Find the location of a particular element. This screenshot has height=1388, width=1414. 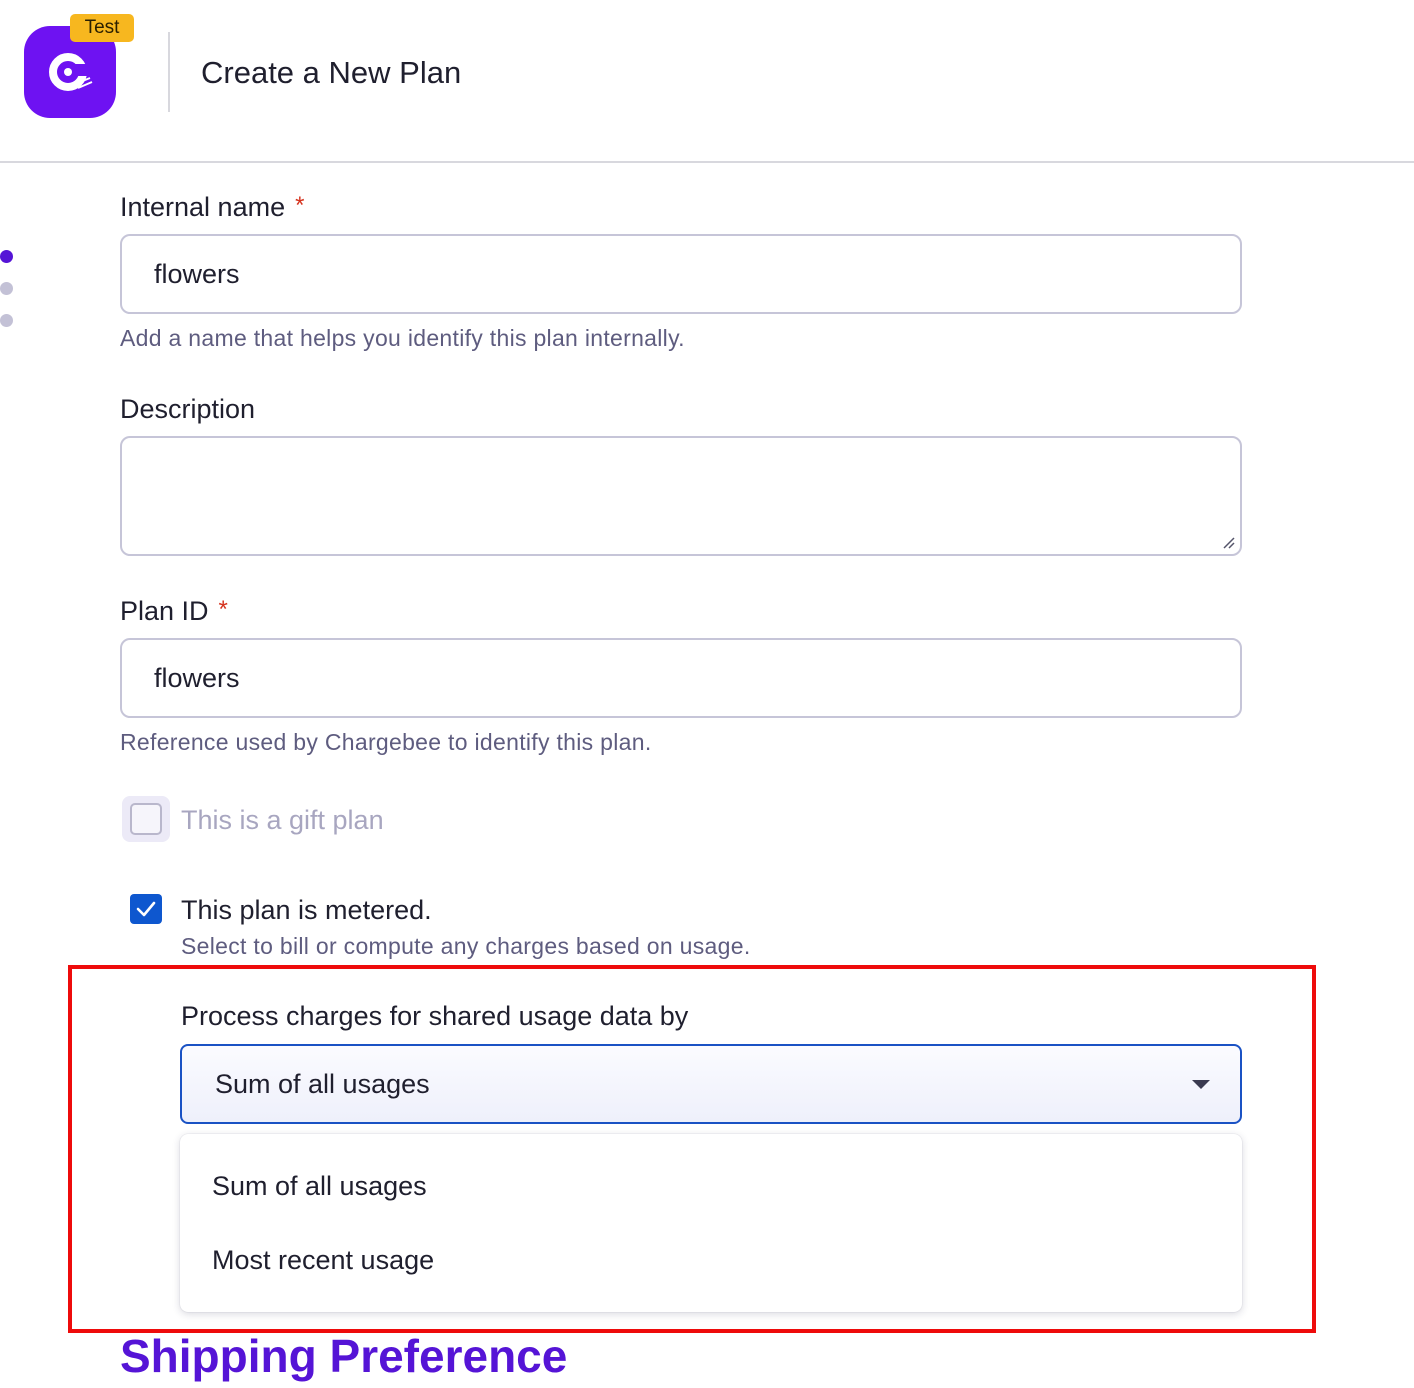

page-title: Create a New Plan is located at coordinates (331, 72).